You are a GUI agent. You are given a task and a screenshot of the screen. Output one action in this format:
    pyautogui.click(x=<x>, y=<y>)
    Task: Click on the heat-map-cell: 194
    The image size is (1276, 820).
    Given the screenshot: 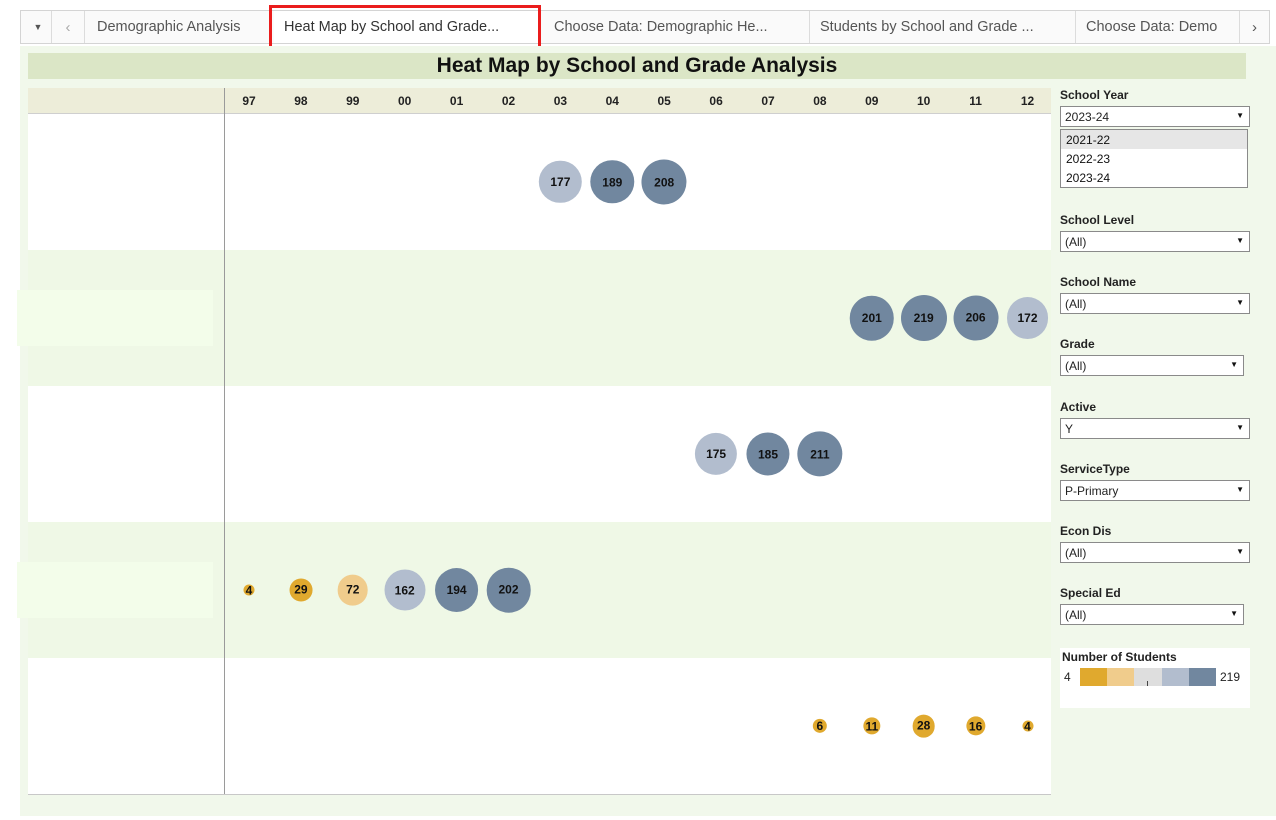 What is the action you would take?
    pyautogui.click(x=456, y=590)
    